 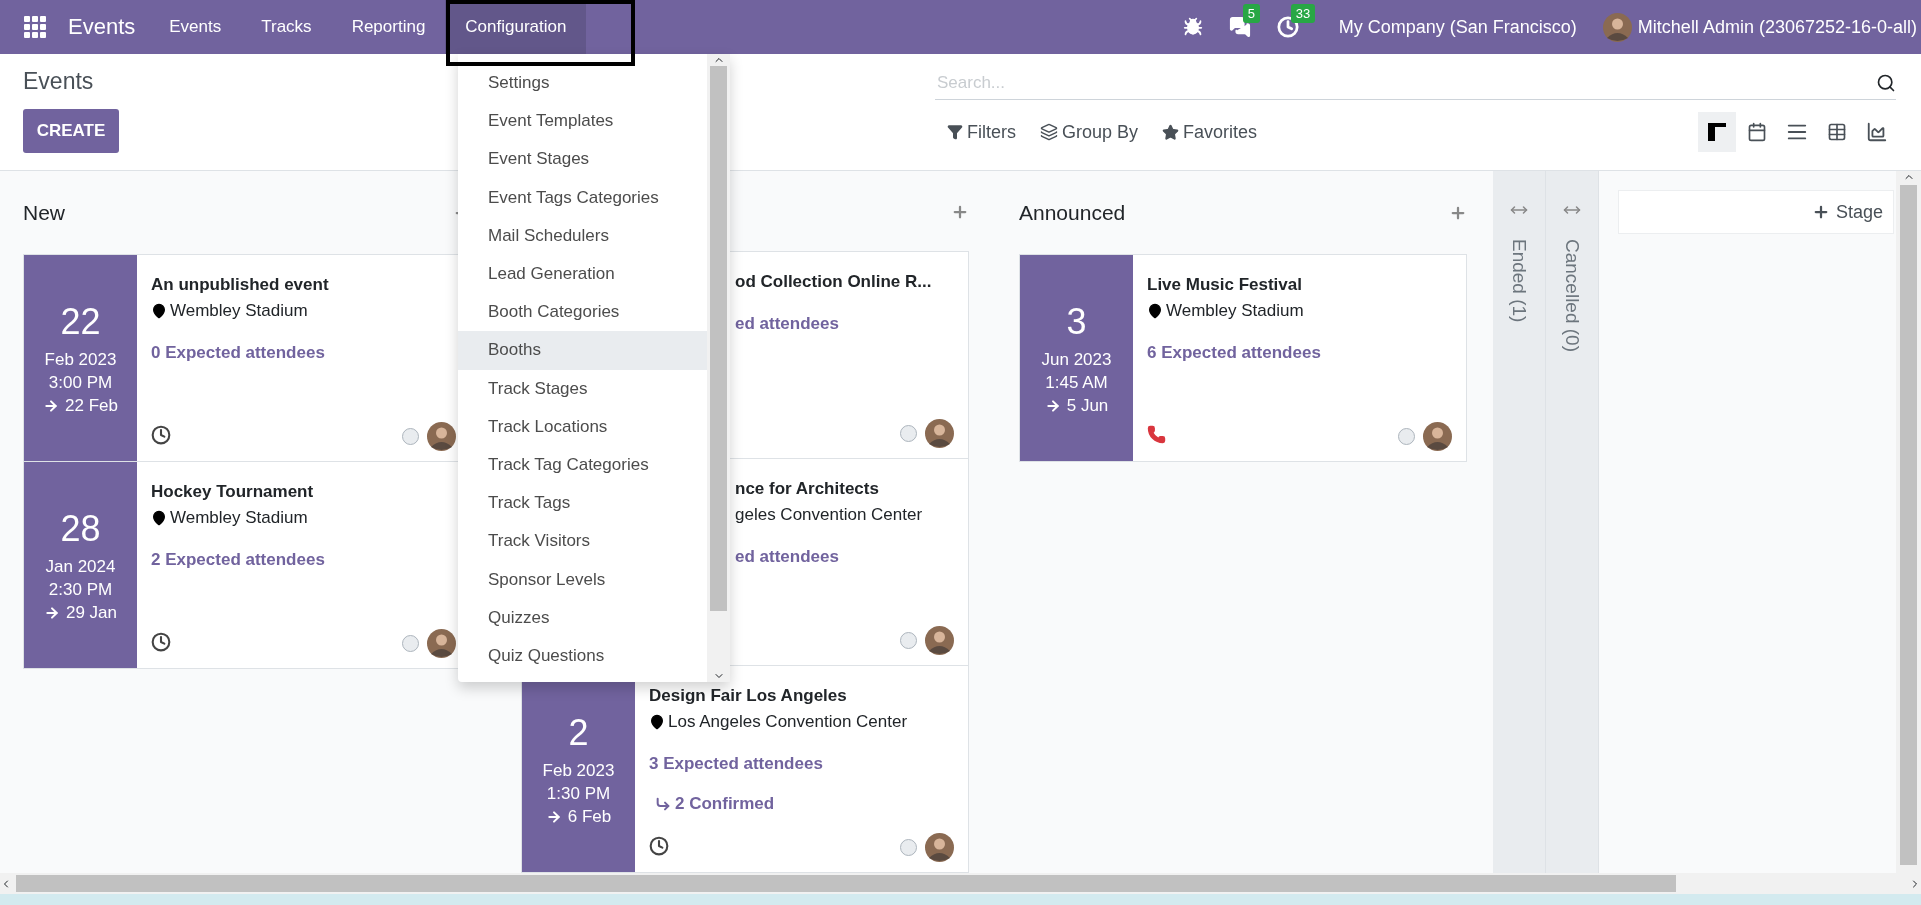 What do you see at coordinates (1877, 132) in the screenshot?
I see `area-chart-icon` at bounding box center [1877, 132].